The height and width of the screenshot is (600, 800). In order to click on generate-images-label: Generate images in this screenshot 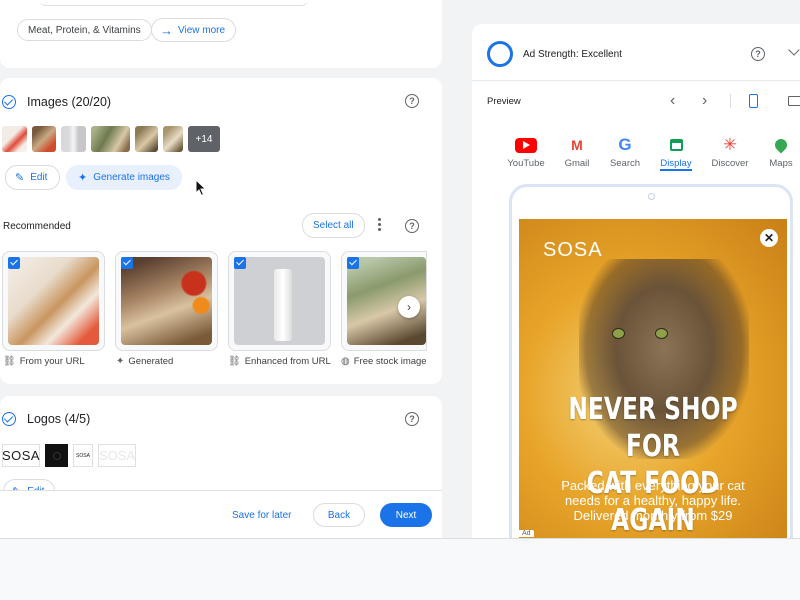, I will do `click(131, 177)`.